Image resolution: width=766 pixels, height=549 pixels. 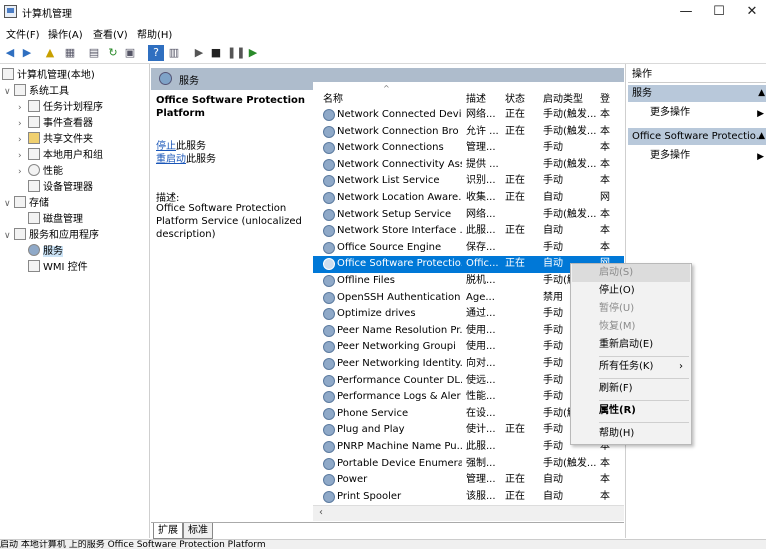 What do you see at coordinates (697, 93) in the screenshot?
I see `actions-section-services: 服务 ▲` at bounding box center [697, 93].